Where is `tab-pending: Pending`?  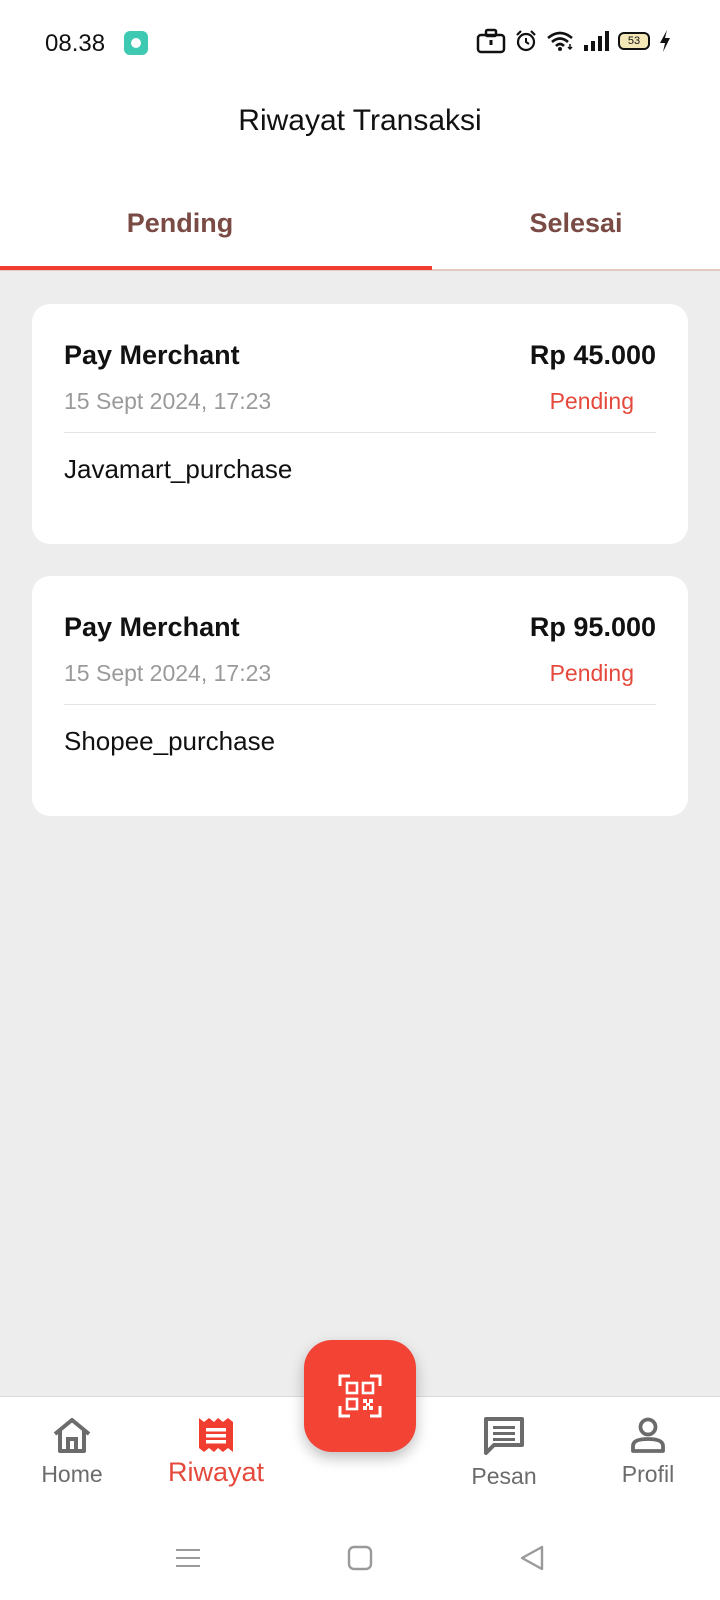
tab-pending: Pending is located at coordinates (216, 223).